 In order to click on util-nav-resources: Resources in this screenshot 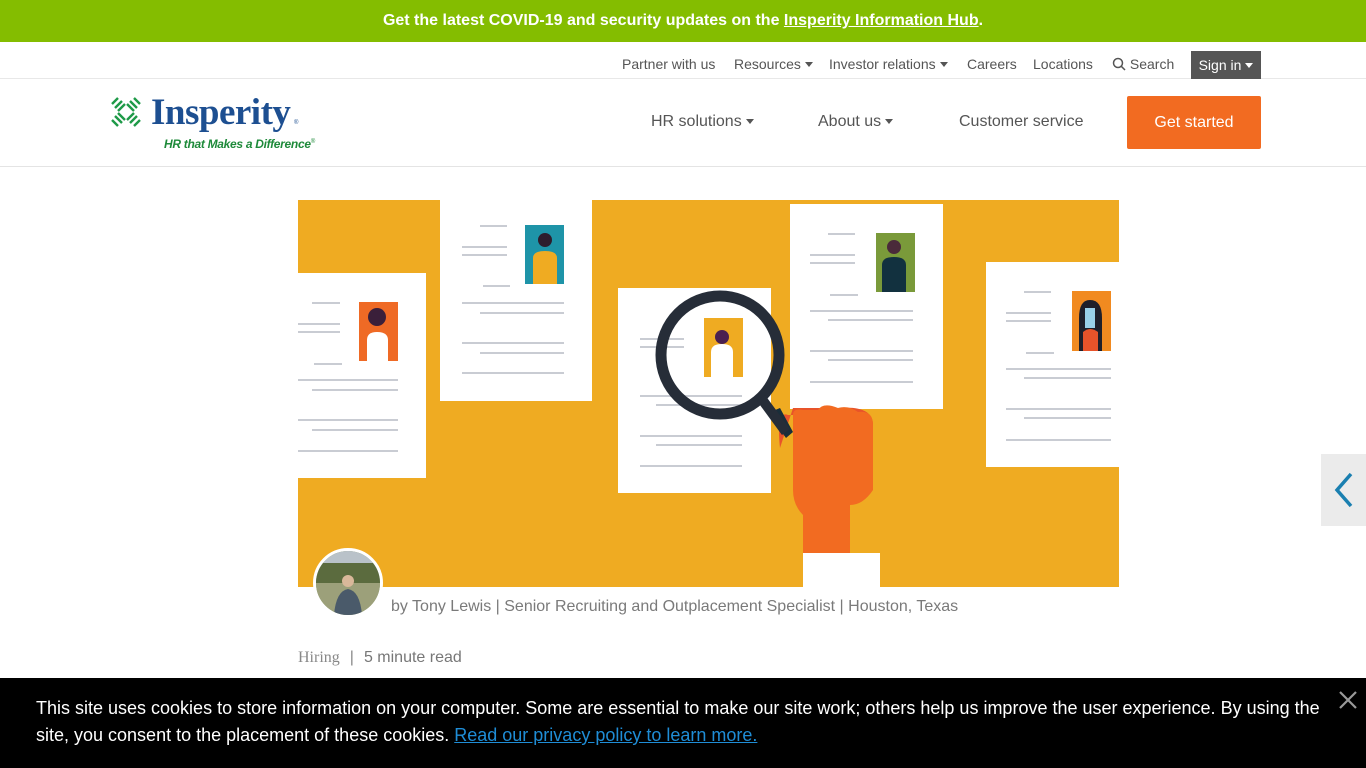, I will do `click(773, 64)`.